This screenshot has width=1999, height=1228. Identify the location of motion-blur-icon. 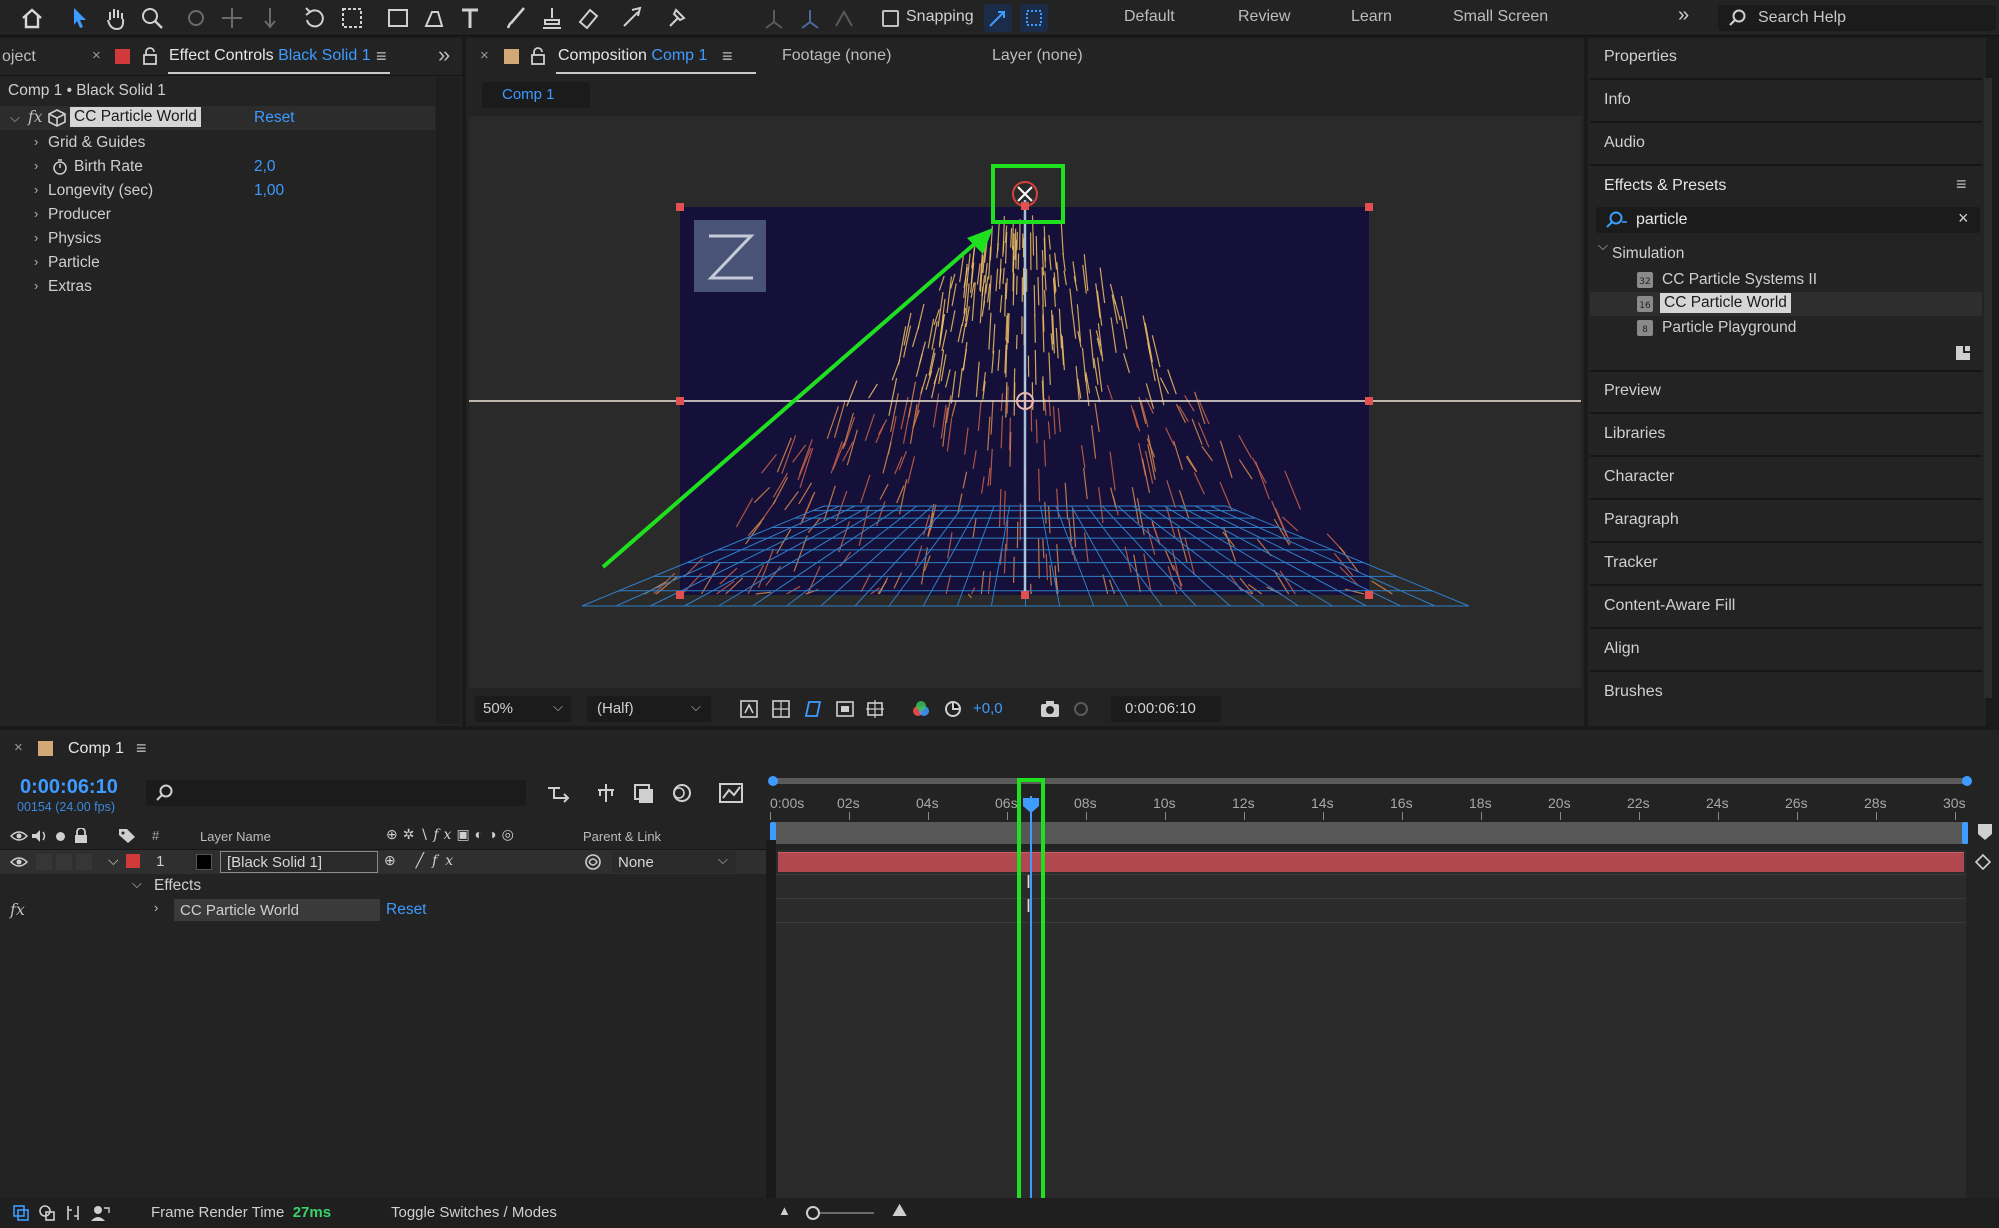
(682, 793).